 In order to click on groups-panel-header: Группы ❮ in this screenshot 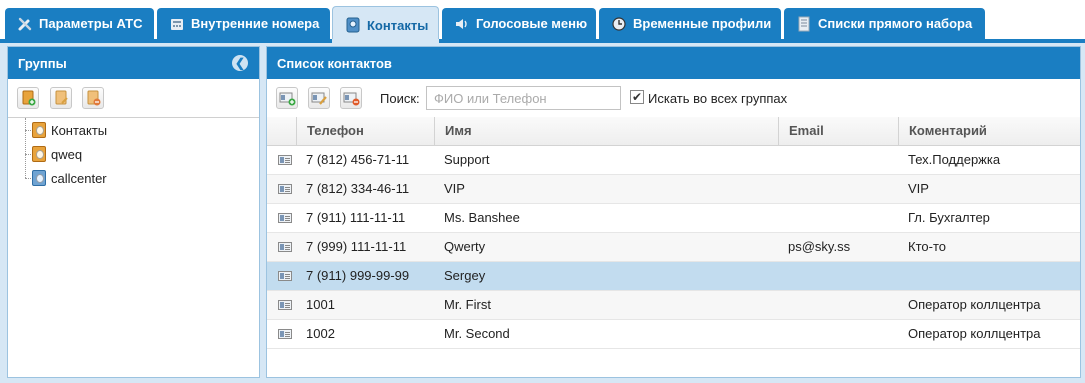, I will do `click(133, 63)`.